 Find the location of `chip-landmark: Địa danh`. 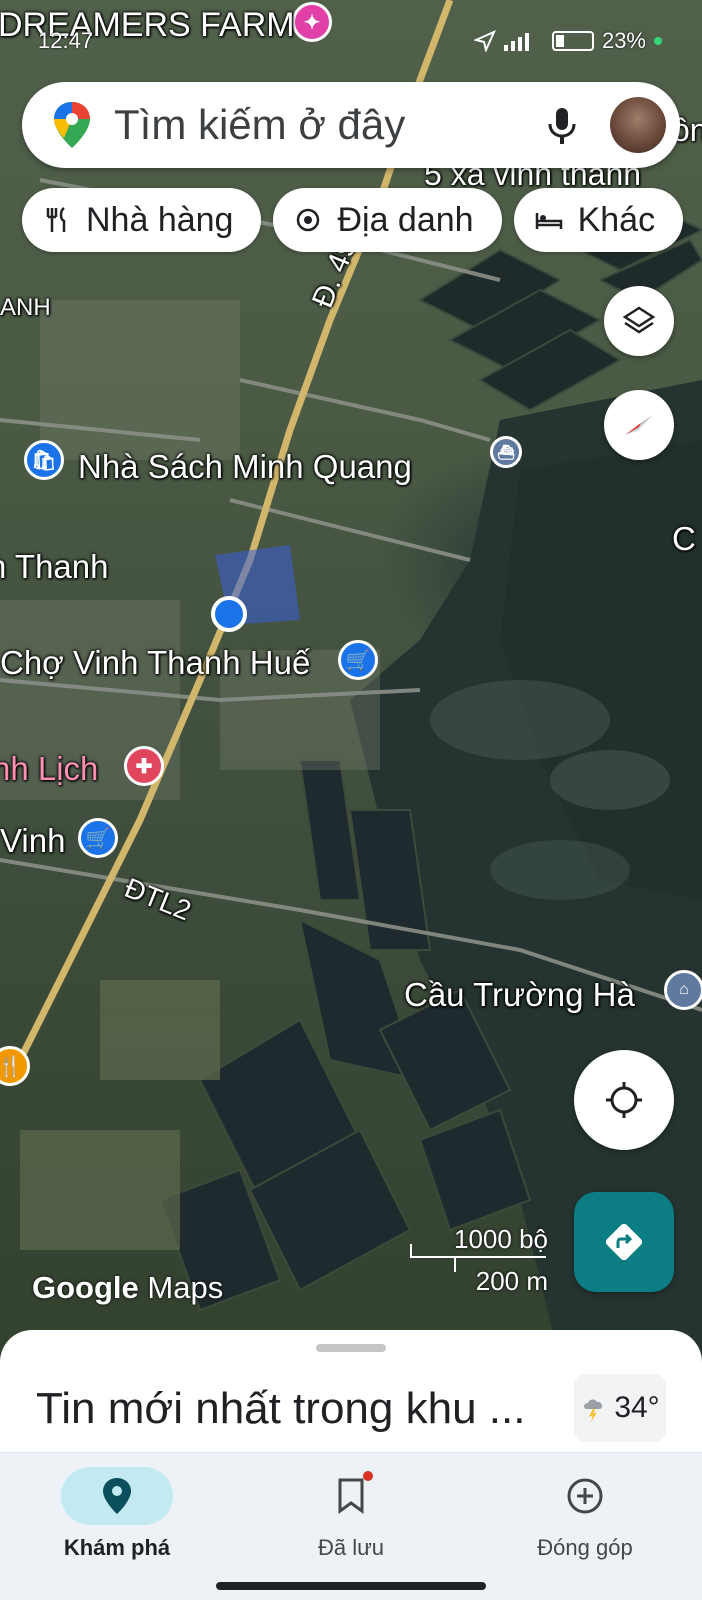

chip-landmark: Địa danh is located at coordinates (387, 220).